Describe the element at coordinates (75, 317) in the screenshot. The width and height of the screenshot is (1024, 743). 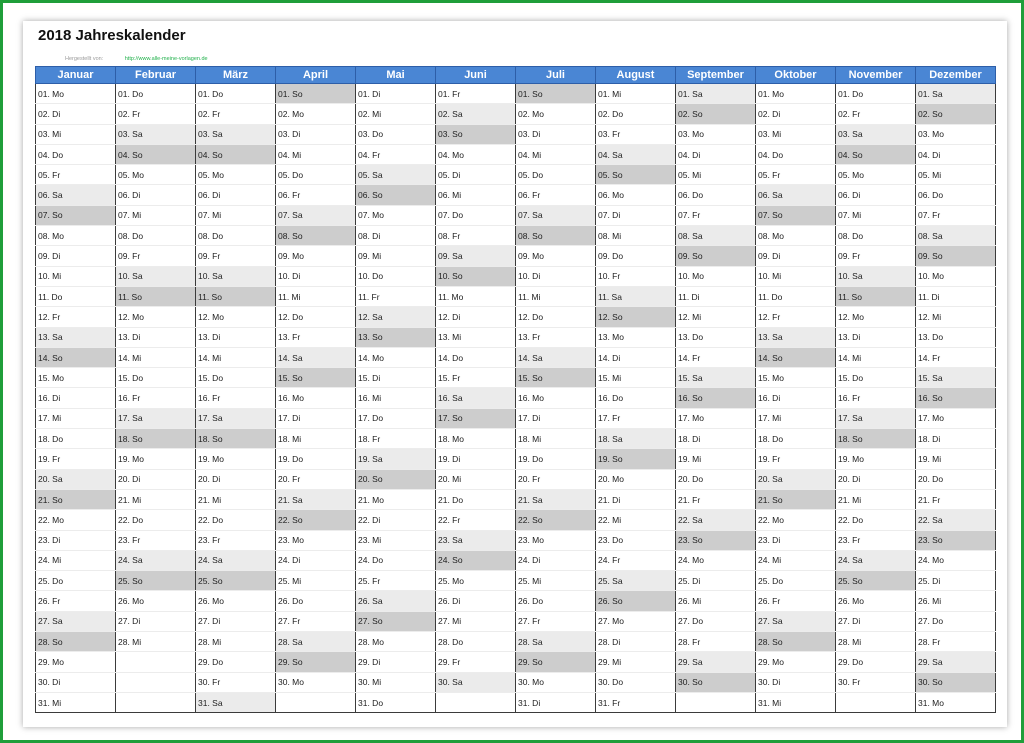
I see `day-cell: 12. Fr` at that location.